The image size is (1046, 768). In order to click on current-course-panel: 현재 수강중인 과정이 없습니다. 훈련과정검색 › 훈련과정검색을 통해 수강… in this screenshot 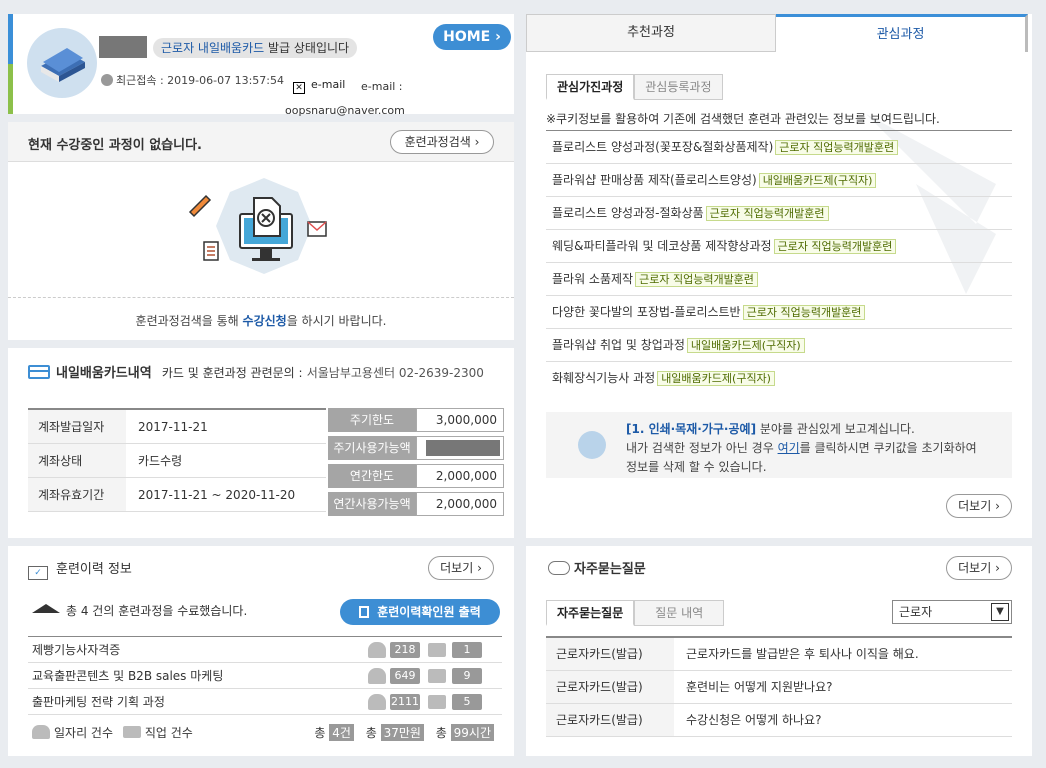, I will do `click(261, 231)`.